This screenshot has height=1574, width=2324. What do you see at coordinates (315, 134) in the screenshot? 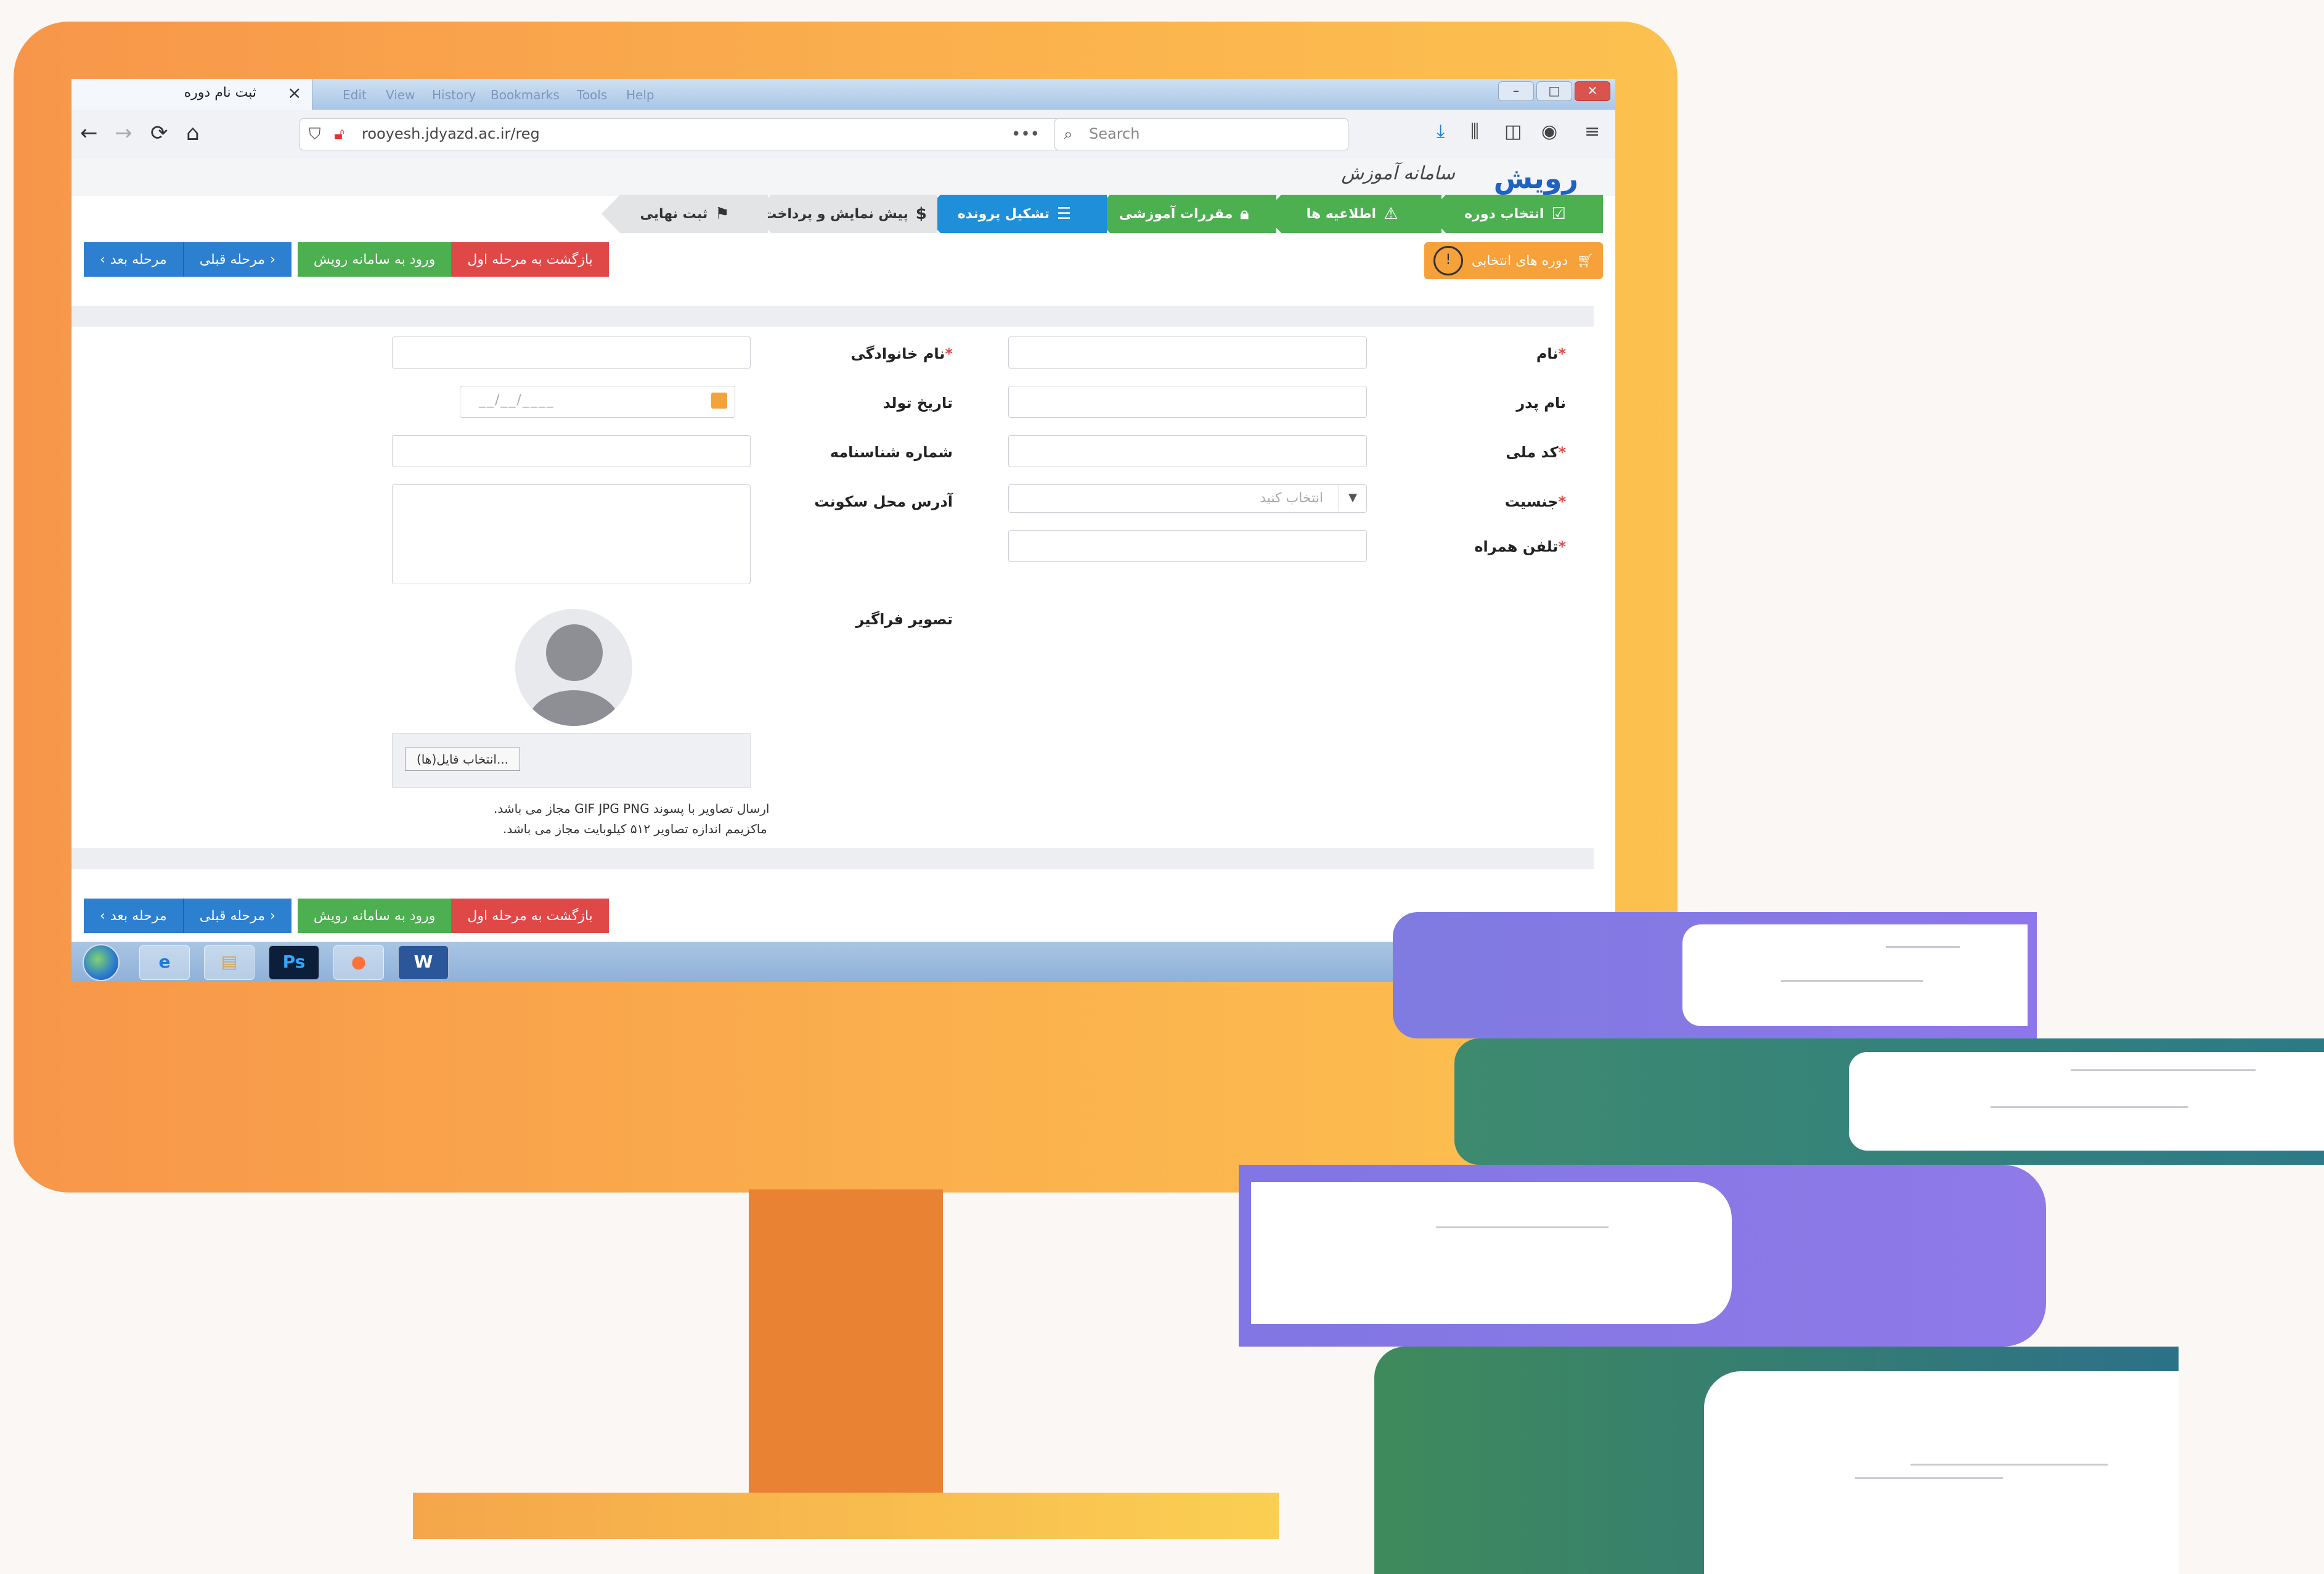
I see `shield-icon: ⛉` at bounding box center [315, 134].